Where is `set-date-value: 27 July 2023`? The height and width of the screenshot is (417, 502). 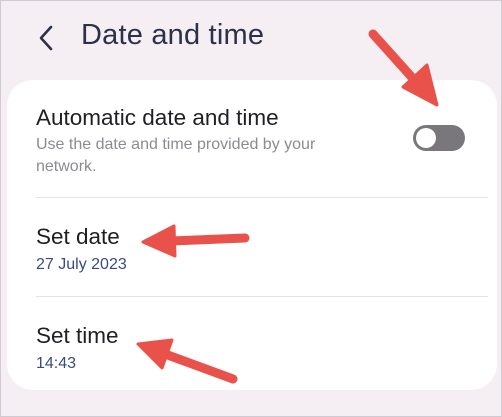
set-date-value: 27 July 2023 is located at coordinates (81, 264).